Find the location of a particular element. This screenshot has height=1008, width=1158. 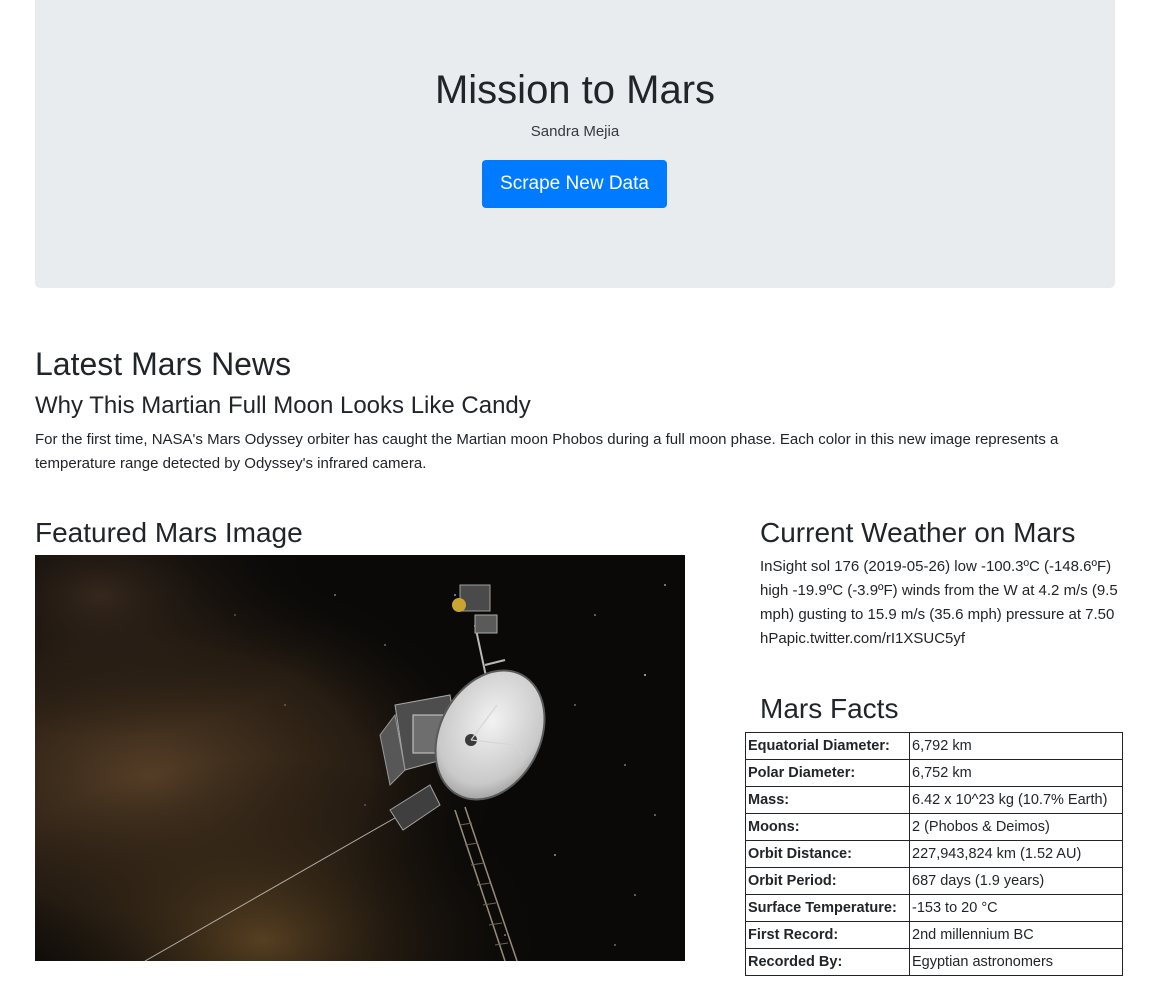

author-name: Sandra Mejia is located at coordinates (575, 131).